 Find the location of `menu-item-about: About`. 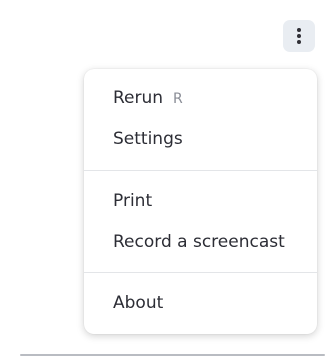

menu-item-about: About is located at coordinates (138, 303).